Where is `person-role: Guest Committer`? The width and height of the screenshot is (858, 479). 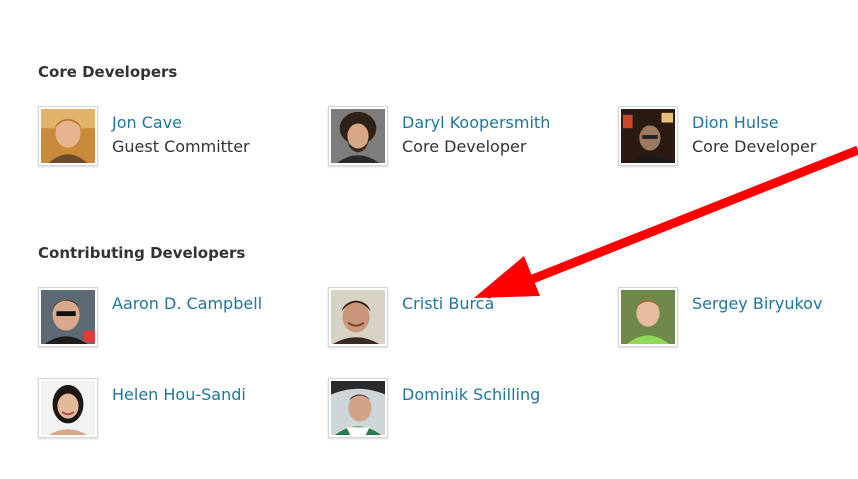 person-role: Guest Committer is located at coordinates (181, 146).